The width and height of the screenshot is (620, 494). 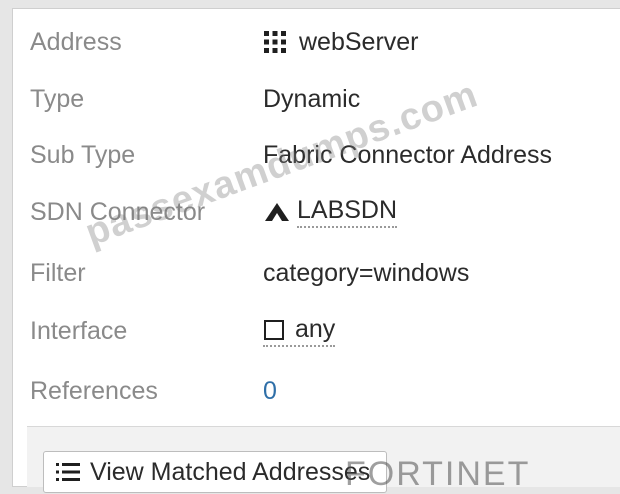 I want to click on interface-square-icon, so click(x=274, y=330).